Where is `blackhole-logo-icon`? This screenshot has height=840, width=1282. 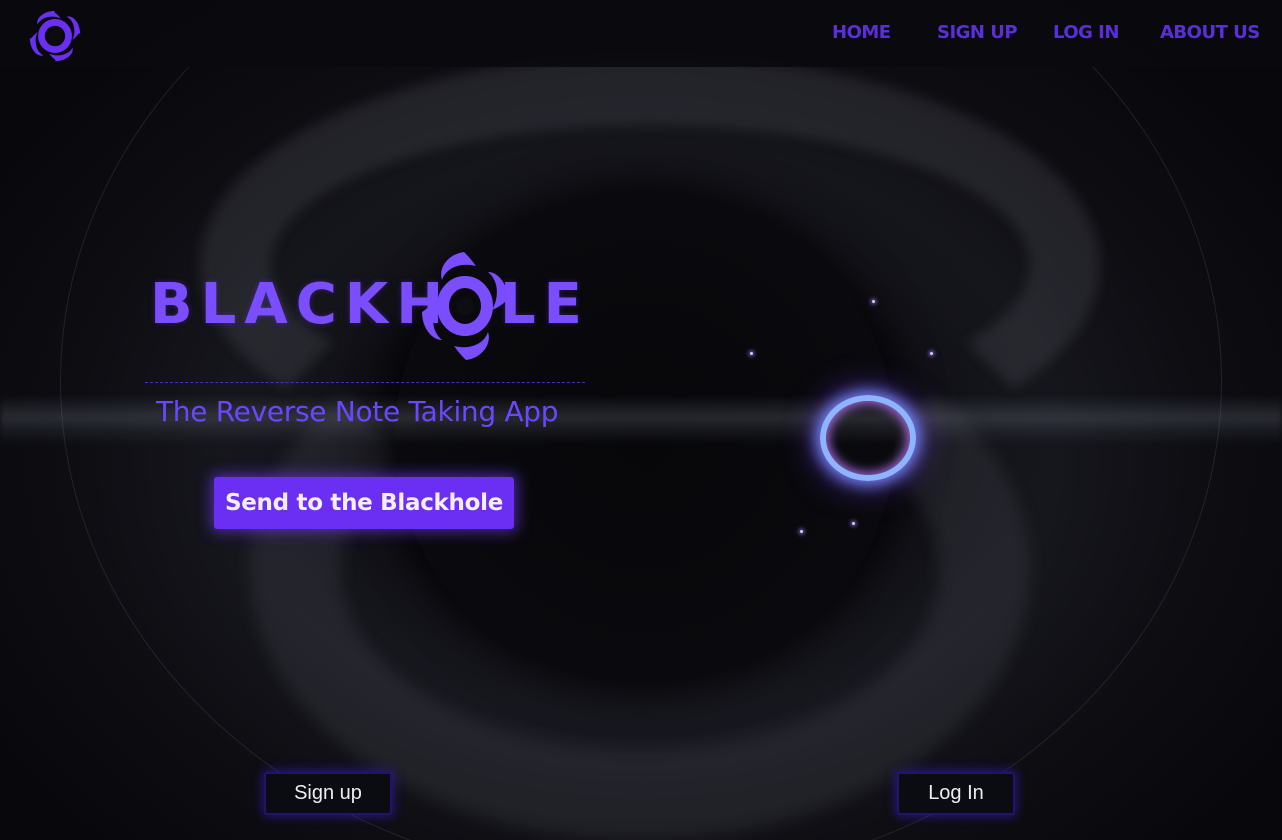 blackhole-logo-icon is located at coordinates (55, 36).